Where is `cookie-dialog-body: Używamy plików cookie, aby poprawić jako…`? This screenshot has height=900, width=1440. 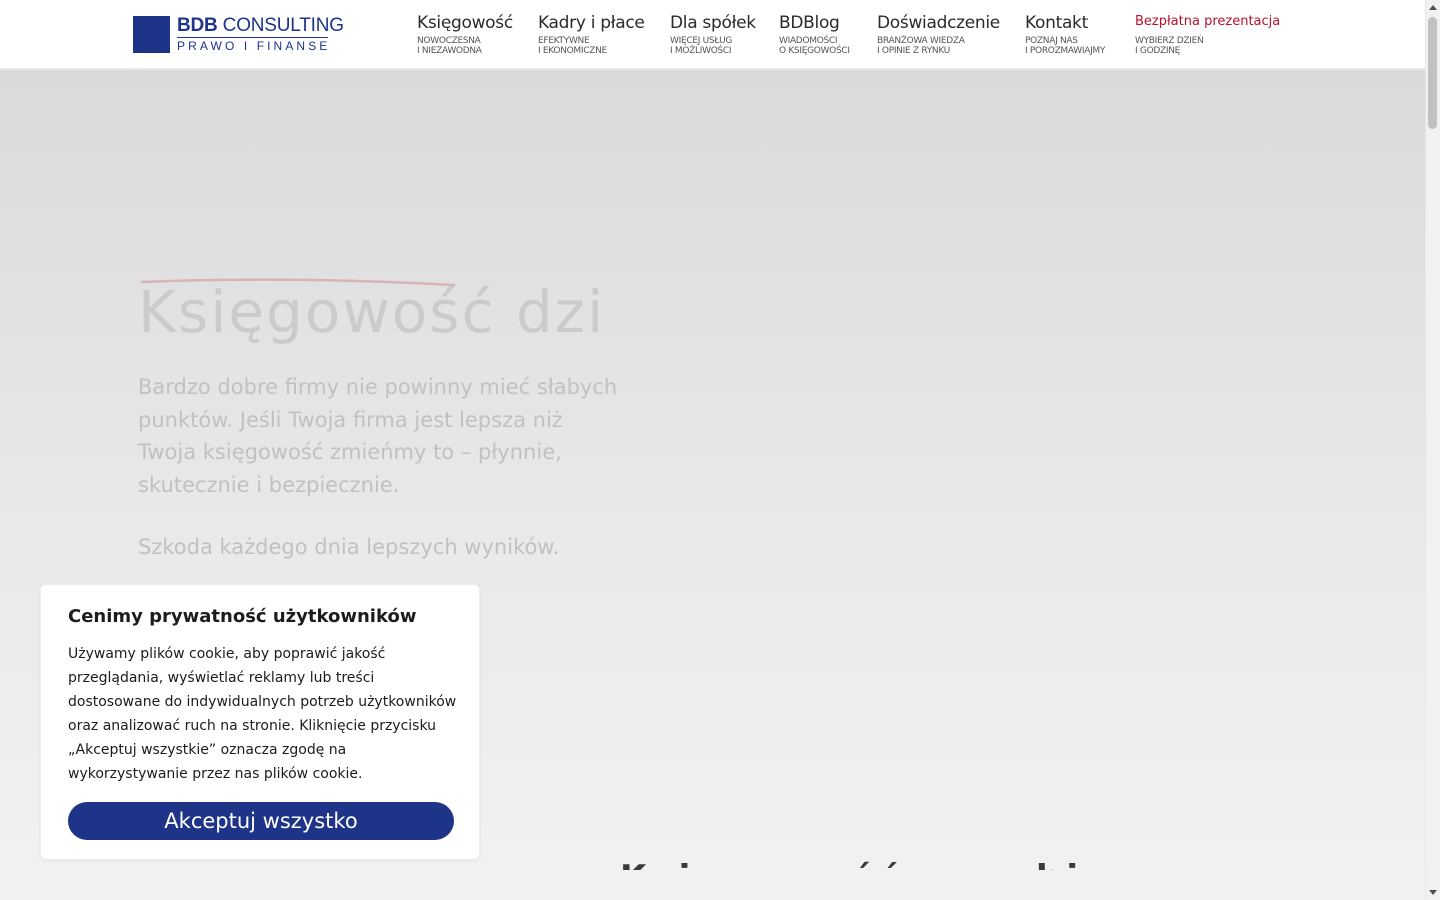 cookie-dialog-body: Używamy plików cookie, aby poprawić jako… is located at coordinates (262, 714).